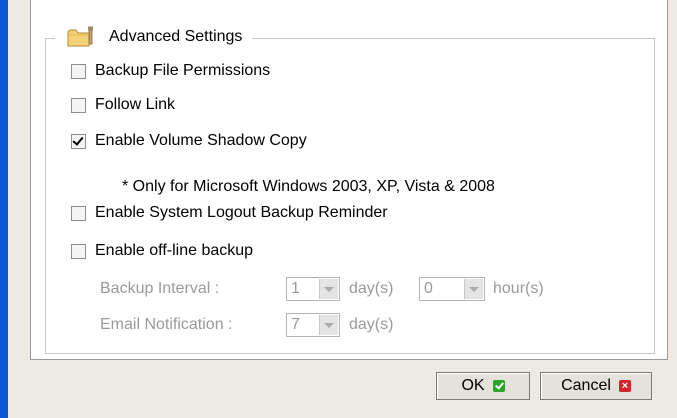 The height and width of the screenshot is (418, 677). What do you see at coordinates (313, 289) in the screenshot?
I see `interval-days-select: 1` at bounding box center [313, 289].